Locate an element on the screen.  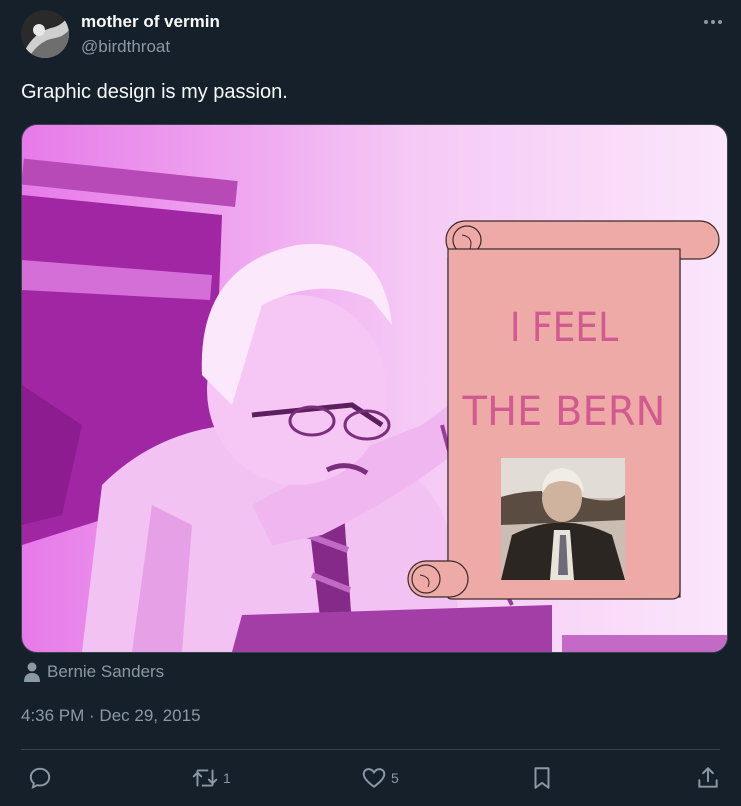
person-tag-label: Bernie Sanders is located at coordinates (106, 671).